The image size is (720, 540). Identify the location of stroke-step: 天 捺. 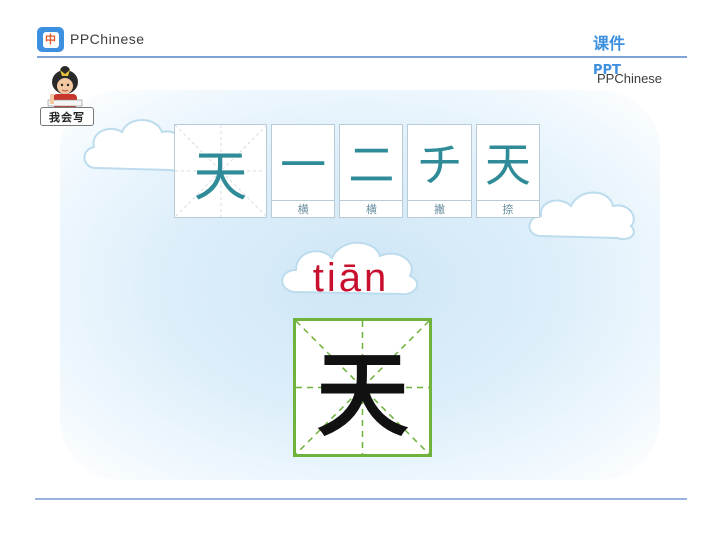
(507, 171).